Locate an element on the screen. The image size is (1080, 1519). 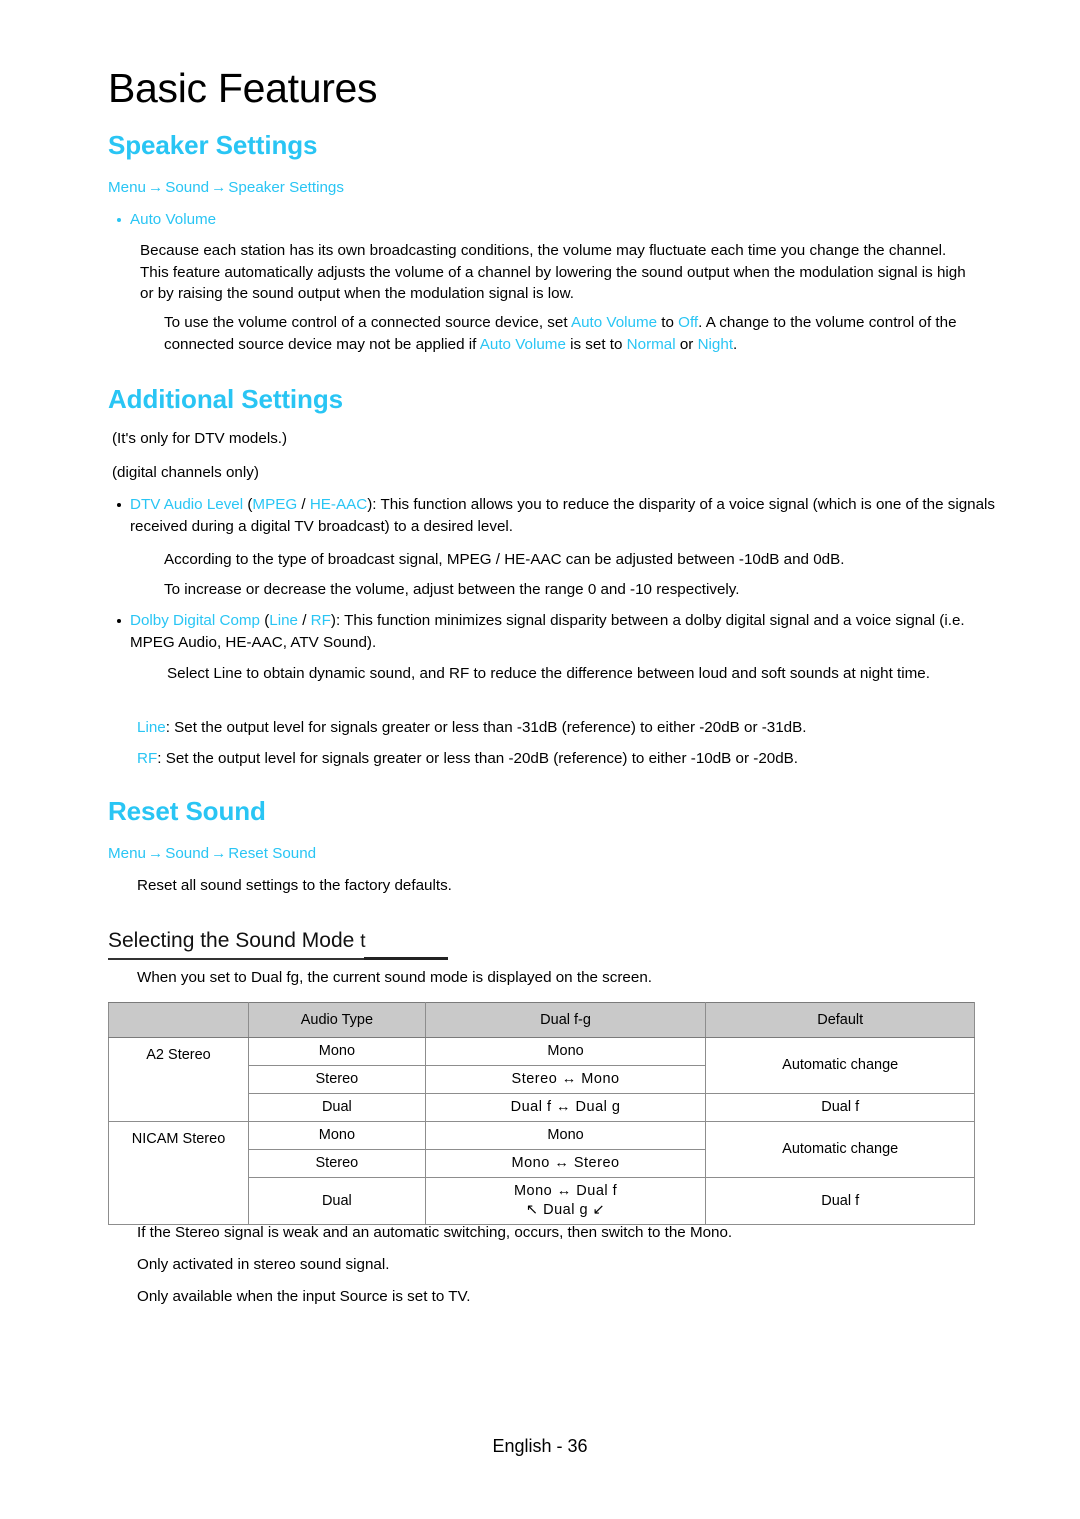
table-cell-dual: Dual f ↔ Dual g is located at coordinates (565, 1107).